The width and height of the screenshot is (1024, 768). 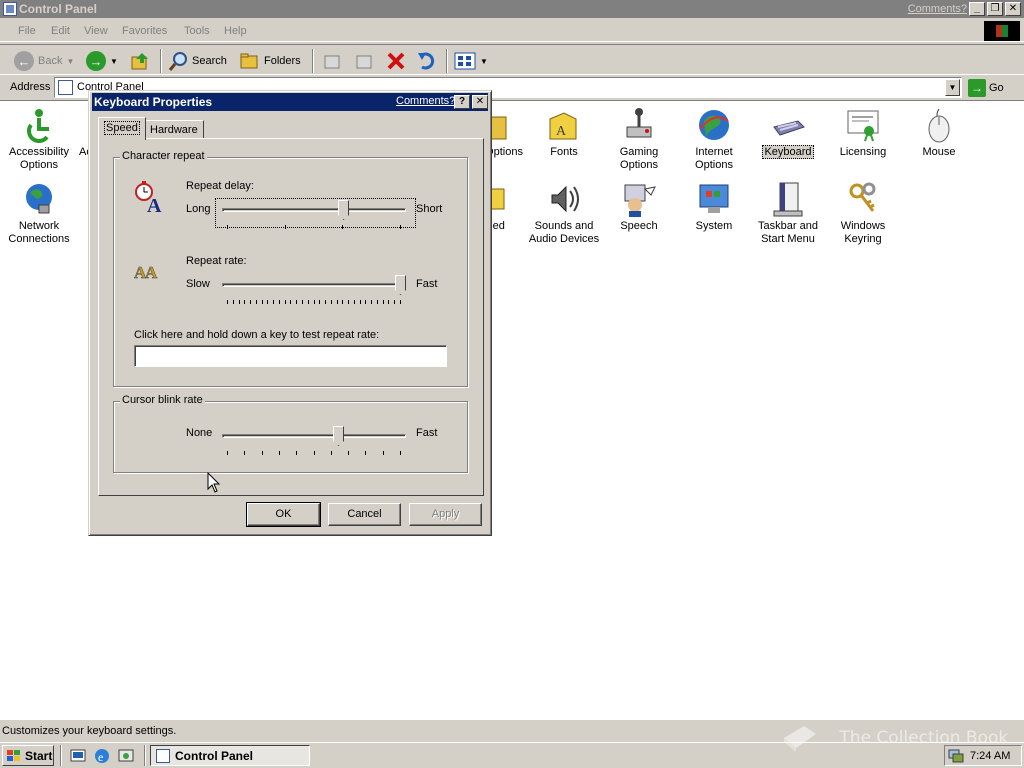 I want to click on start-button: Start, so click(x=28, y=755).